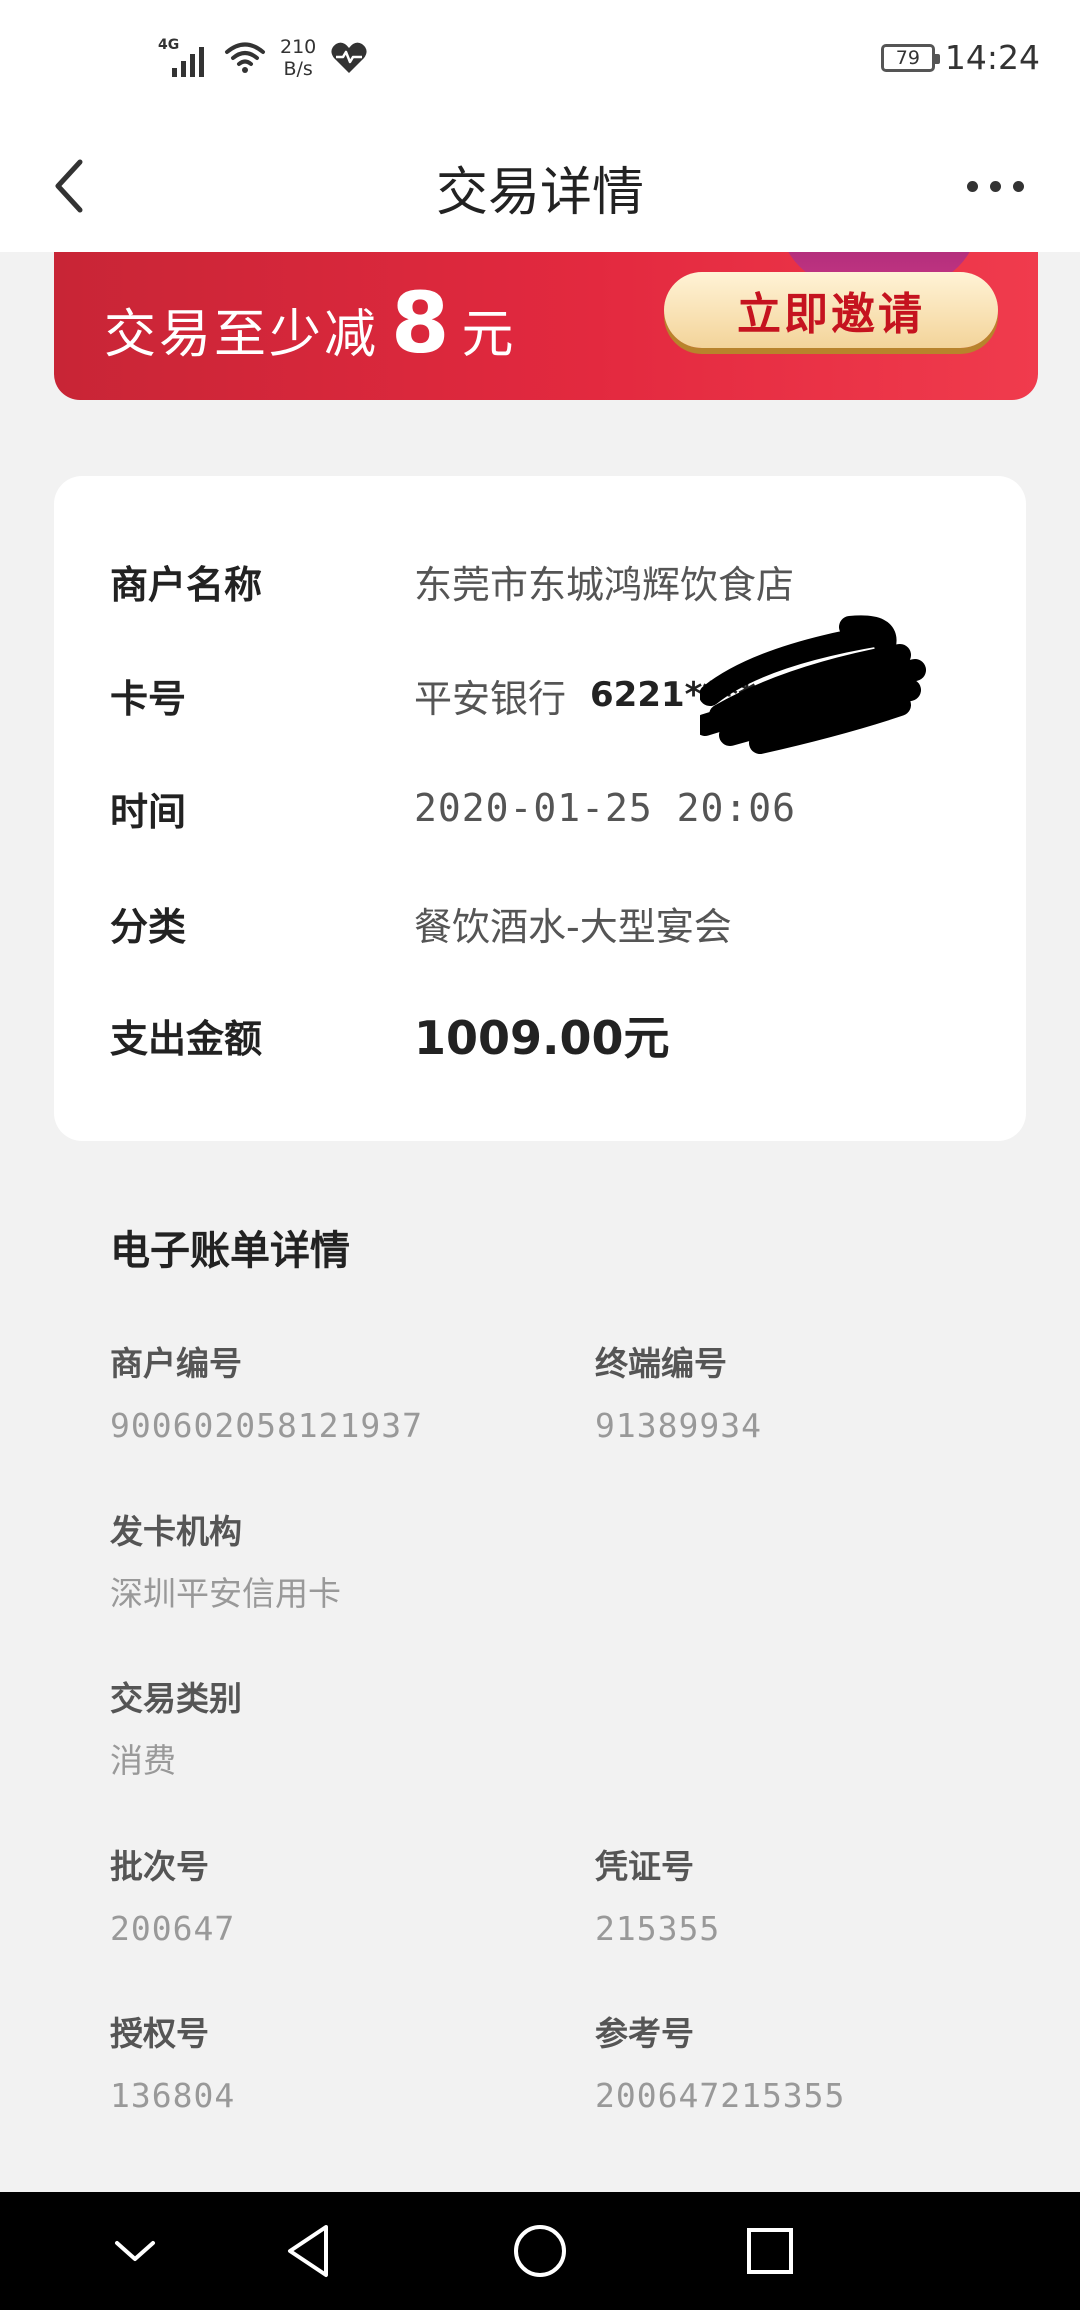  Describe the element at coordinates (644, 2033) in the screenshot. I see `reference-no-label: 参考号` at that location.